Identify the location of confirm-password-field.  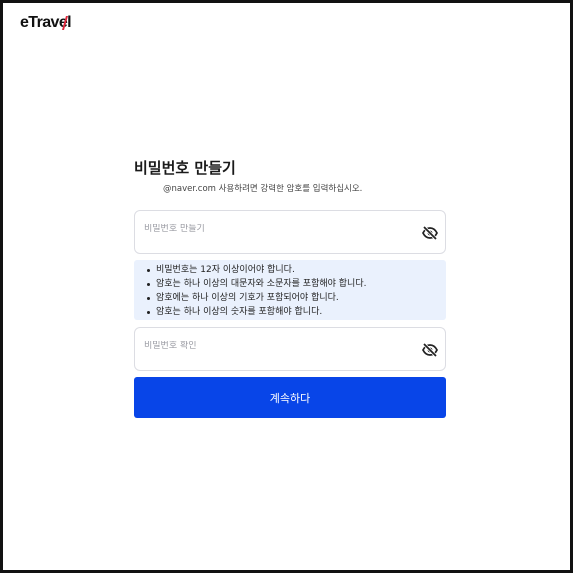
(290, 349).